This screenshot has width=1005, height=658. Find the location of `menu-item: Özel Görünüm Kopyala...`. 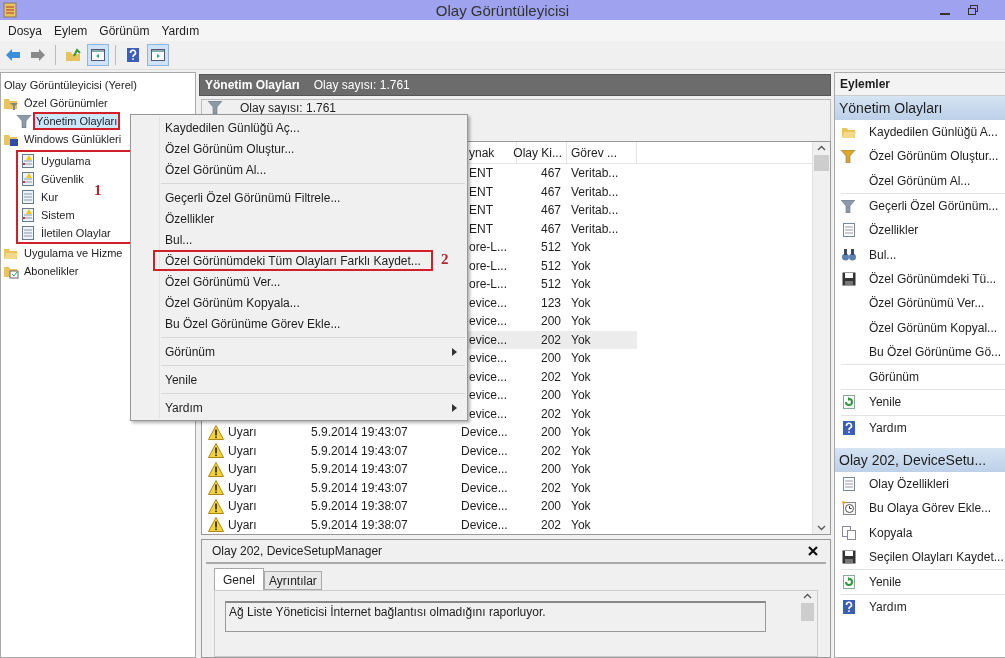

menu-item: Özel Görünüm Kopyala... is located at coordinates (299, 302).